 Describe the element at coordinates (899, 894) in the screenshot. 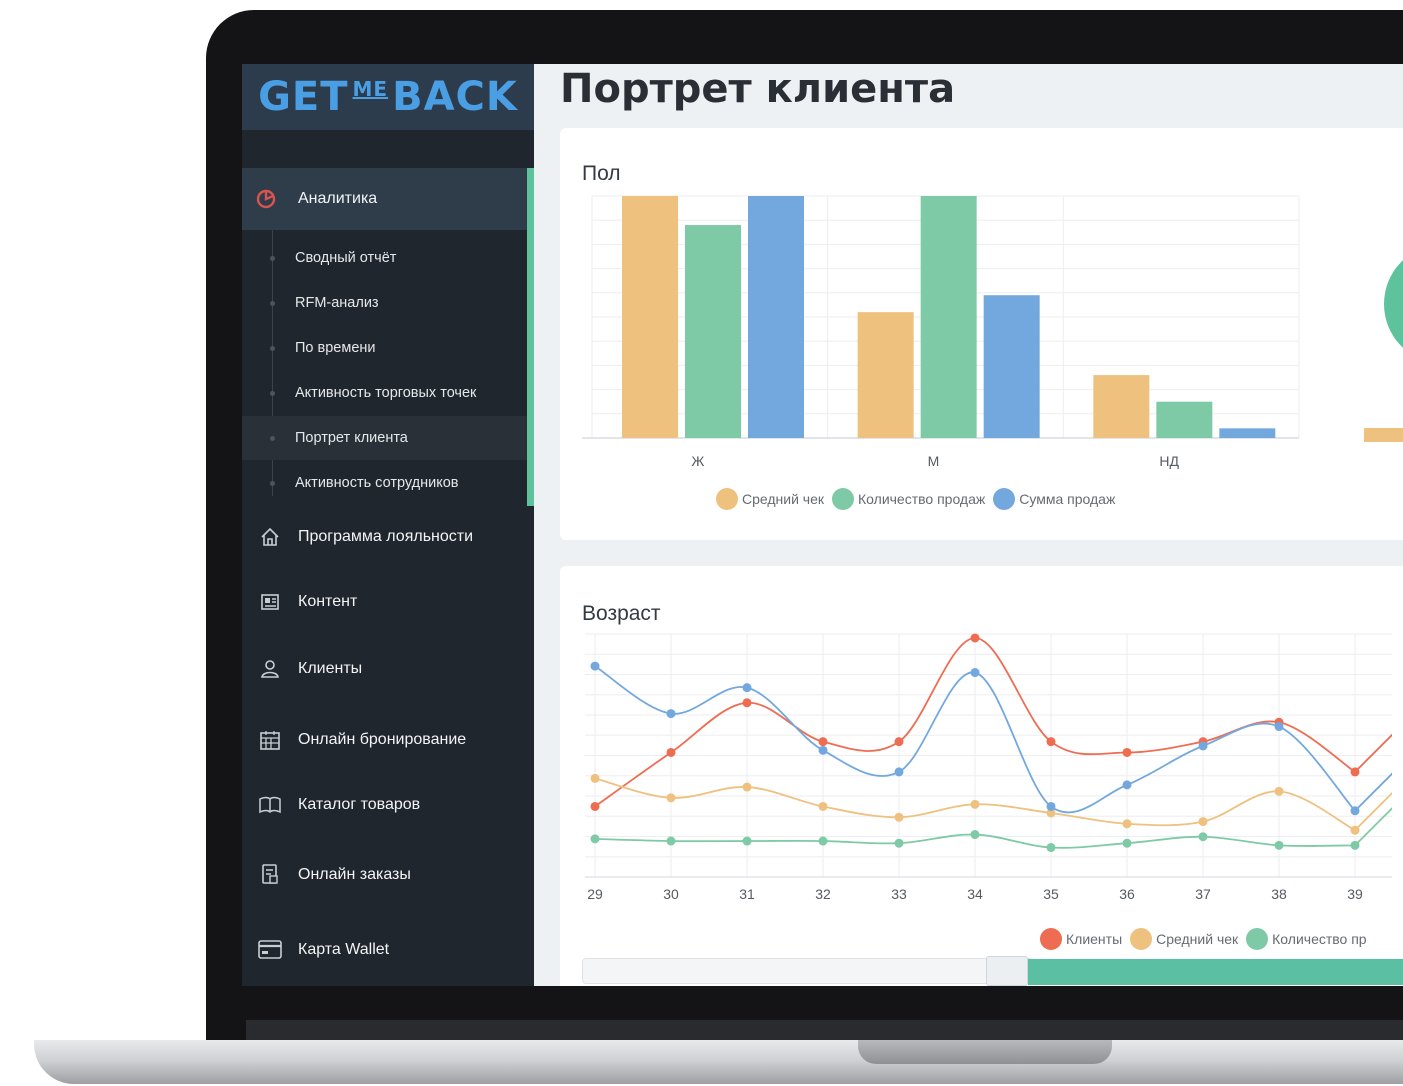

I see `x-tick-label: 33` at that location.